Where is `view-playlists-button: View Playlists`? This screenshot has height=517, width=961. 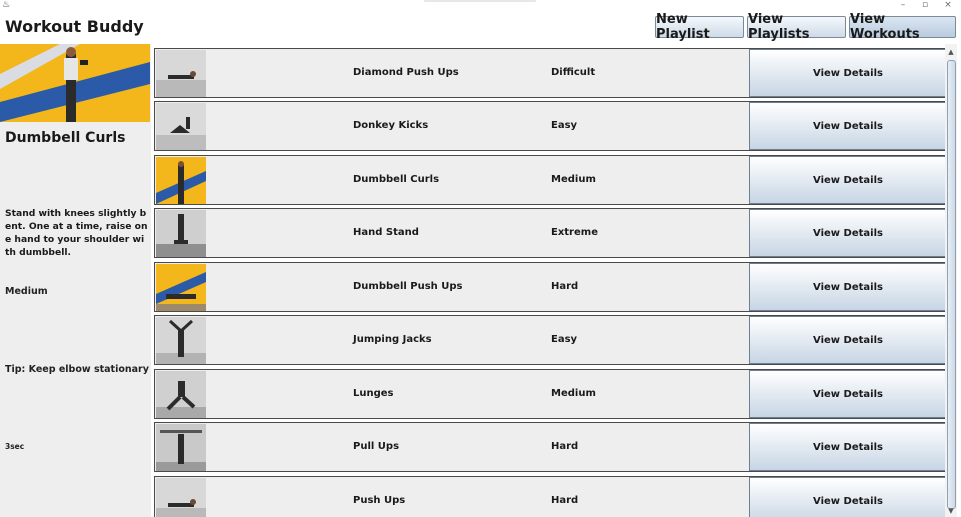 view-playlists-button: View Playlists is located at coordinates (796, 27).